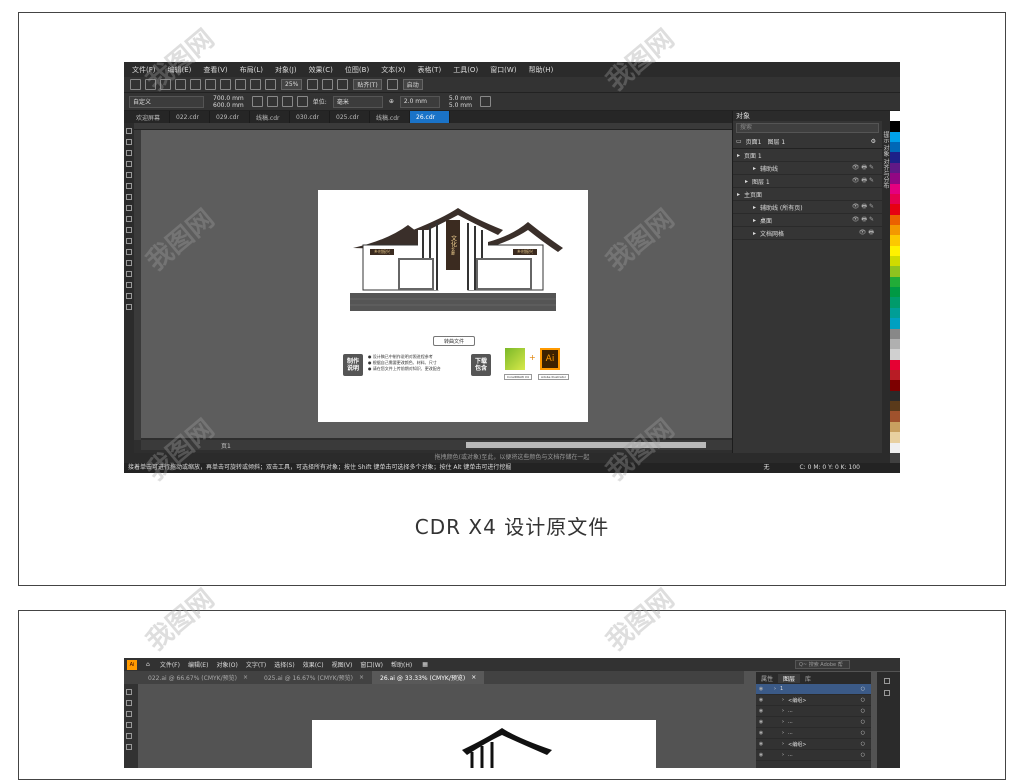  I want to click on save-icon, so click(165, 84).